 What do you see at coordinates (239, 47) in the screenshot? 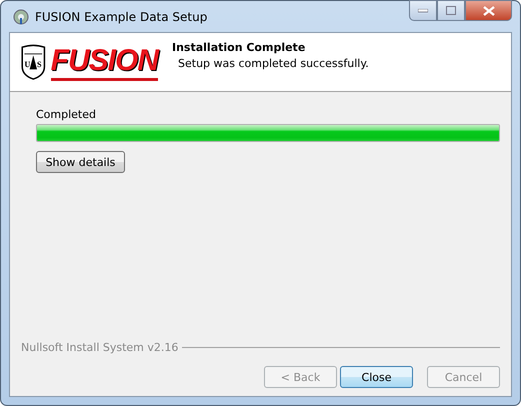
I see `page-title: Installation Complete` at bounding box center [239, 47].